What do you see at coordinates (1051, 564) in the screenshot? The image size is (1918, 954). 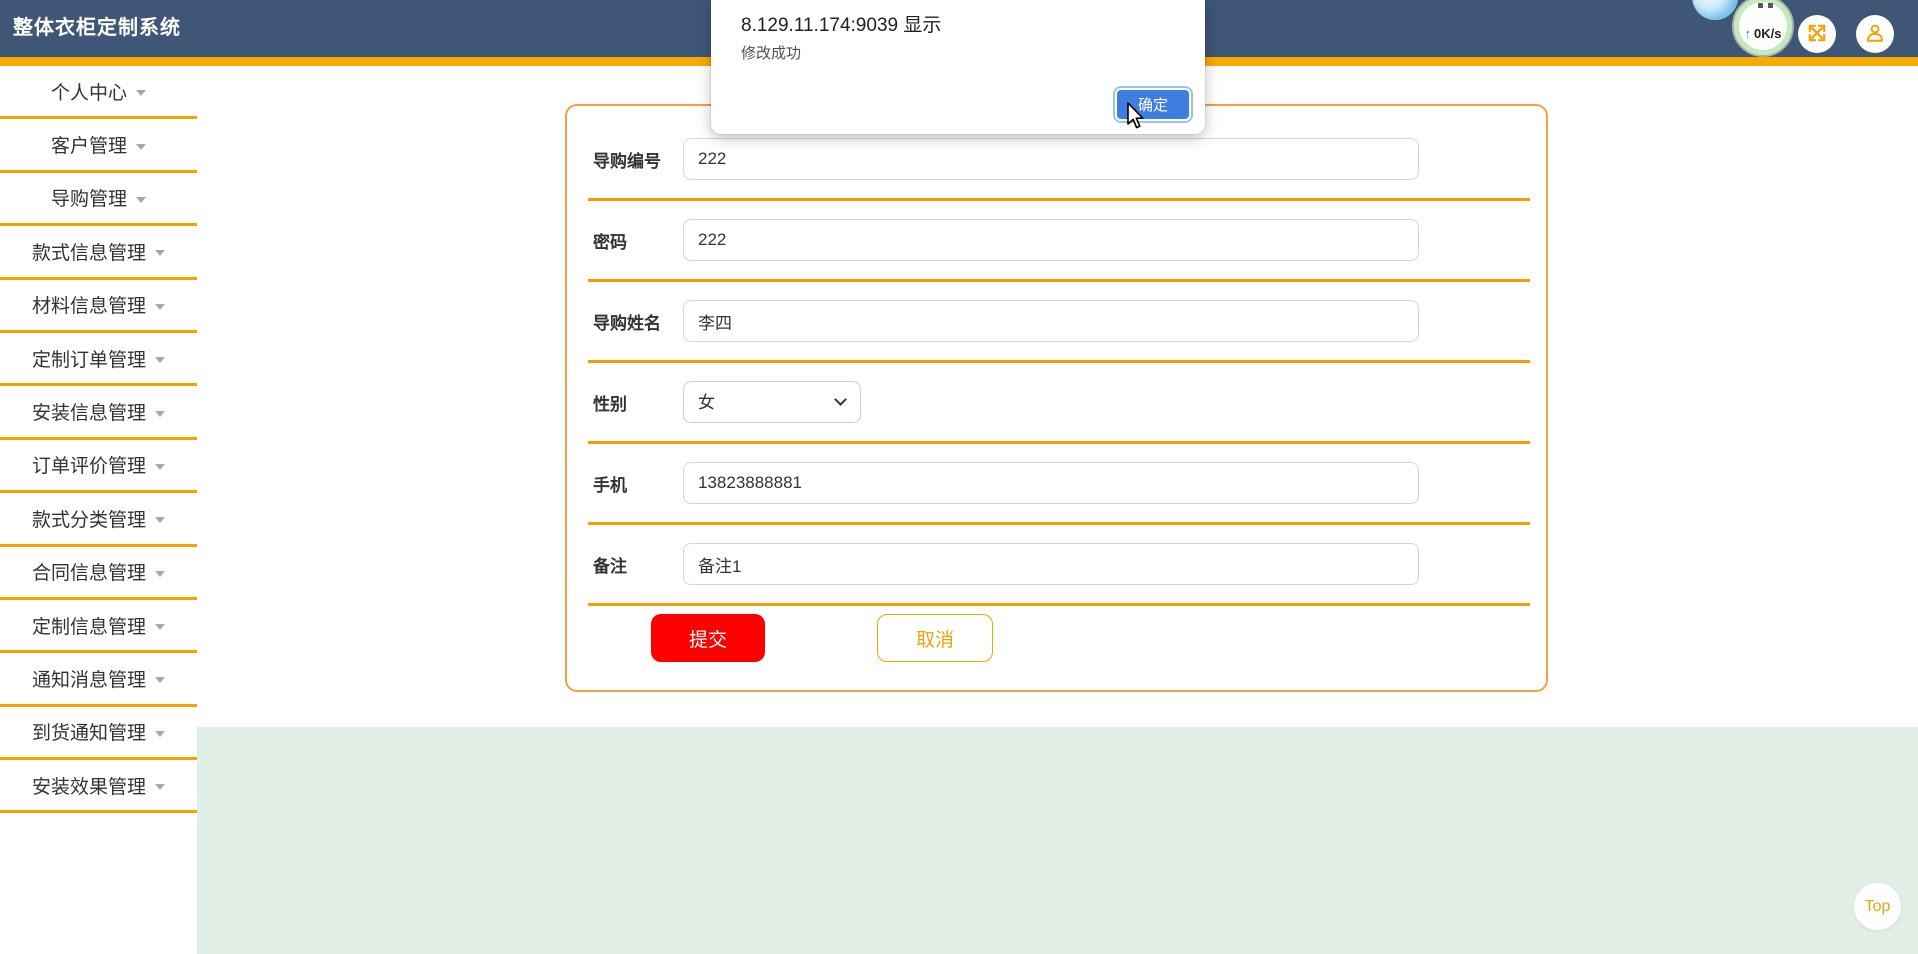 I see `remark-input` at bounding box center [1051, 564].